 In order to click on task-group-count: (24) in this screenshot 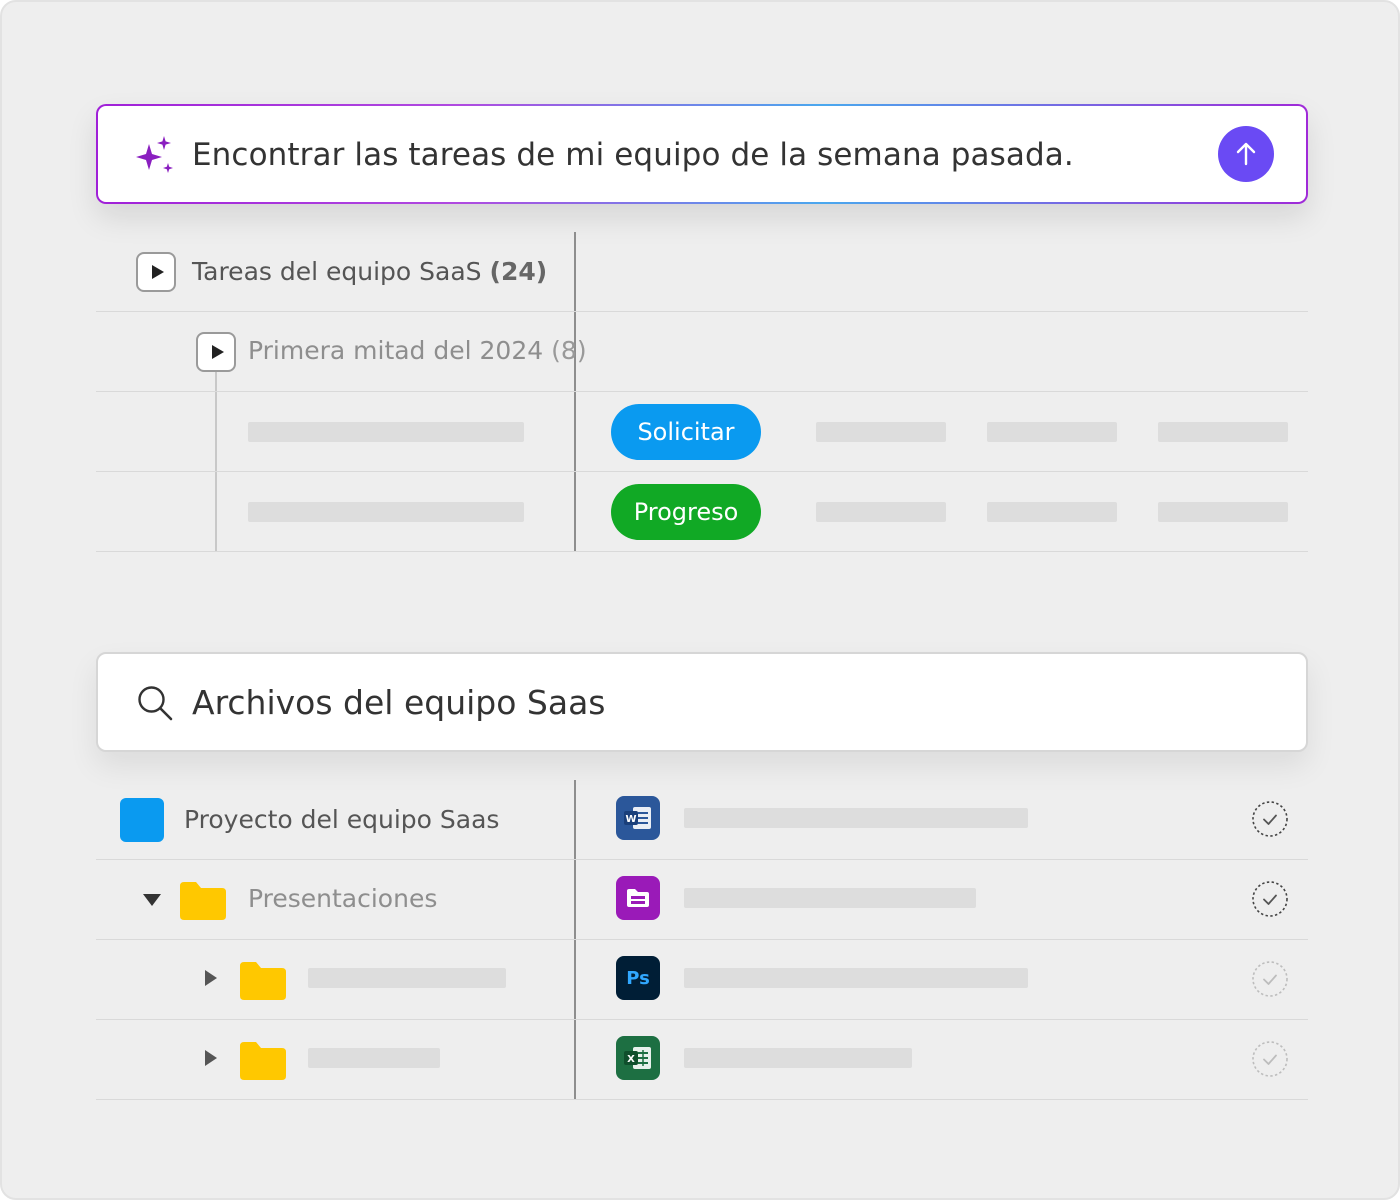, I will do `click(518, 271)`.